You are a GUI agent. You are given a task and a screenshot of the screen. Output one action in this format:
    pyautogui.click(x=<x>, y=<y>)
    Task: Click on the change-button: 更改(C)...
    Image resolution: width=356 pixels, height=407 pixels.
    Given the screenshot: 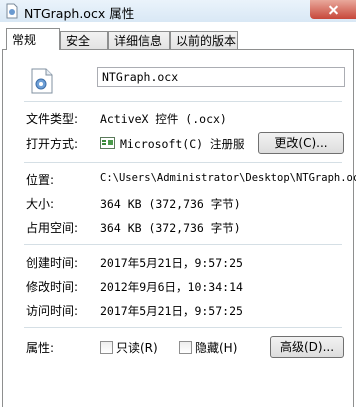 What is the action you would take?
    pyautogui.click(x=301, y=143)
    